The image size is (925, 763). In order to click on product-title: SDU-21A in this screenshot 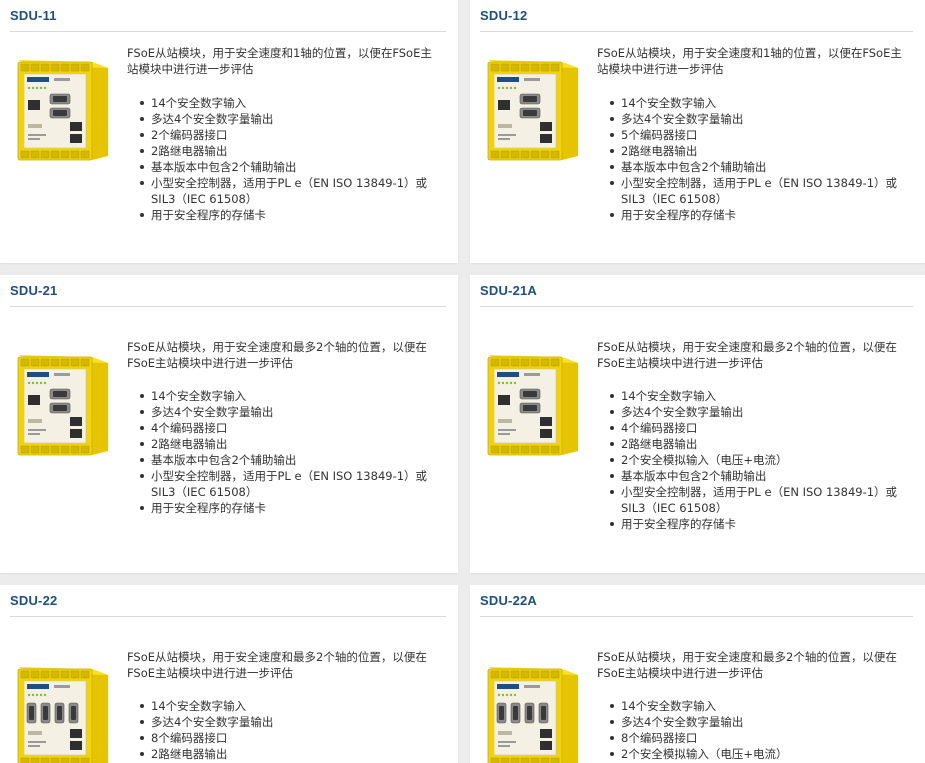, I will do `click(508, 290)`.